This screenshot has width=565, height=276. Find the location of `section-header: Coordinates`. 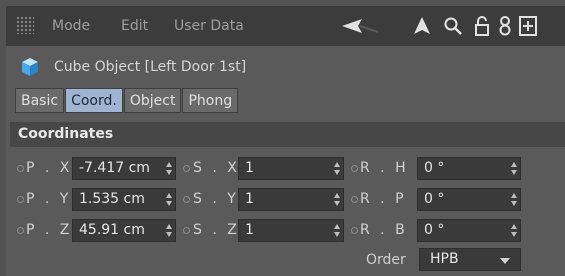

section-header: Coordinates is located at coordinates (287, 134).